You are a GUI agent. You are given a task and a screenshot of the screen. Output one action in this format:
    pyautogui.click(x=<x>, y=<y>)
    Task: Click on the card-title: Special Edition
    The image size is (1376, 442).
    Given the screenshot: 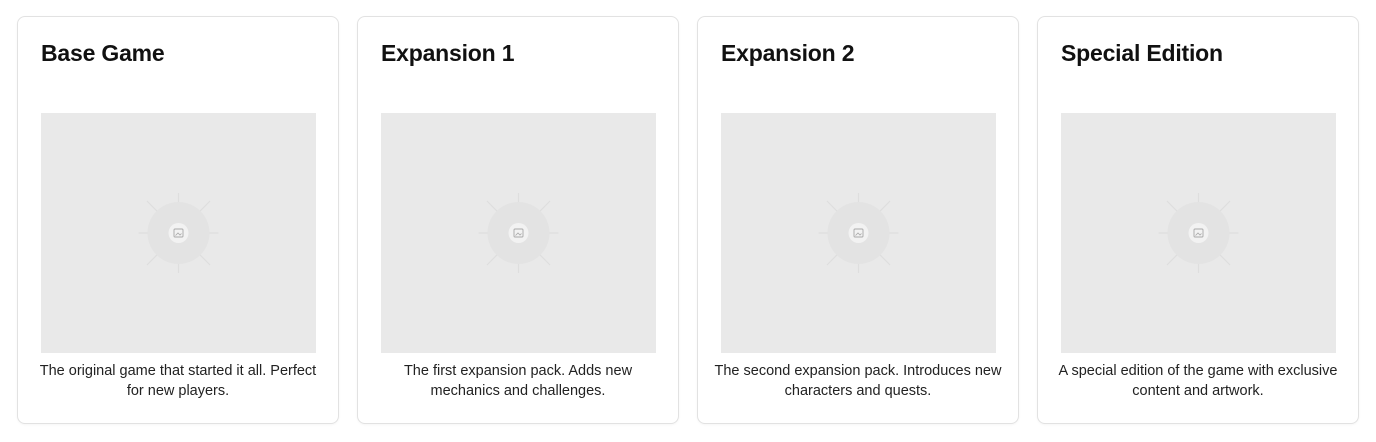 What is the action you would take?
    pyautogui.click(x=1142, y=53)
    